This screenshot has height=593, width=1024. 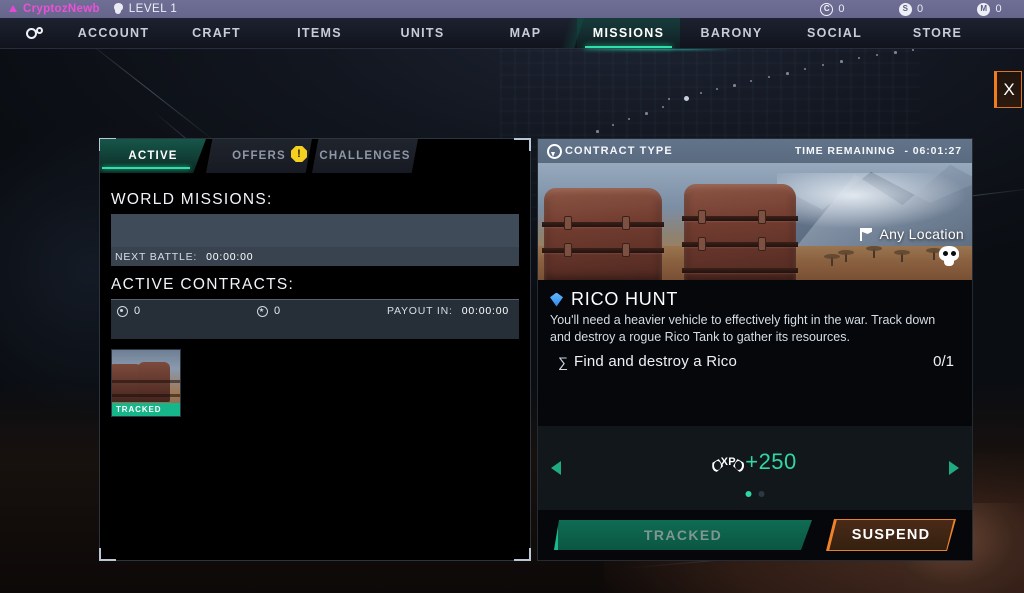 I want to click on scrap-value: 0, so click(x=920, y=9).